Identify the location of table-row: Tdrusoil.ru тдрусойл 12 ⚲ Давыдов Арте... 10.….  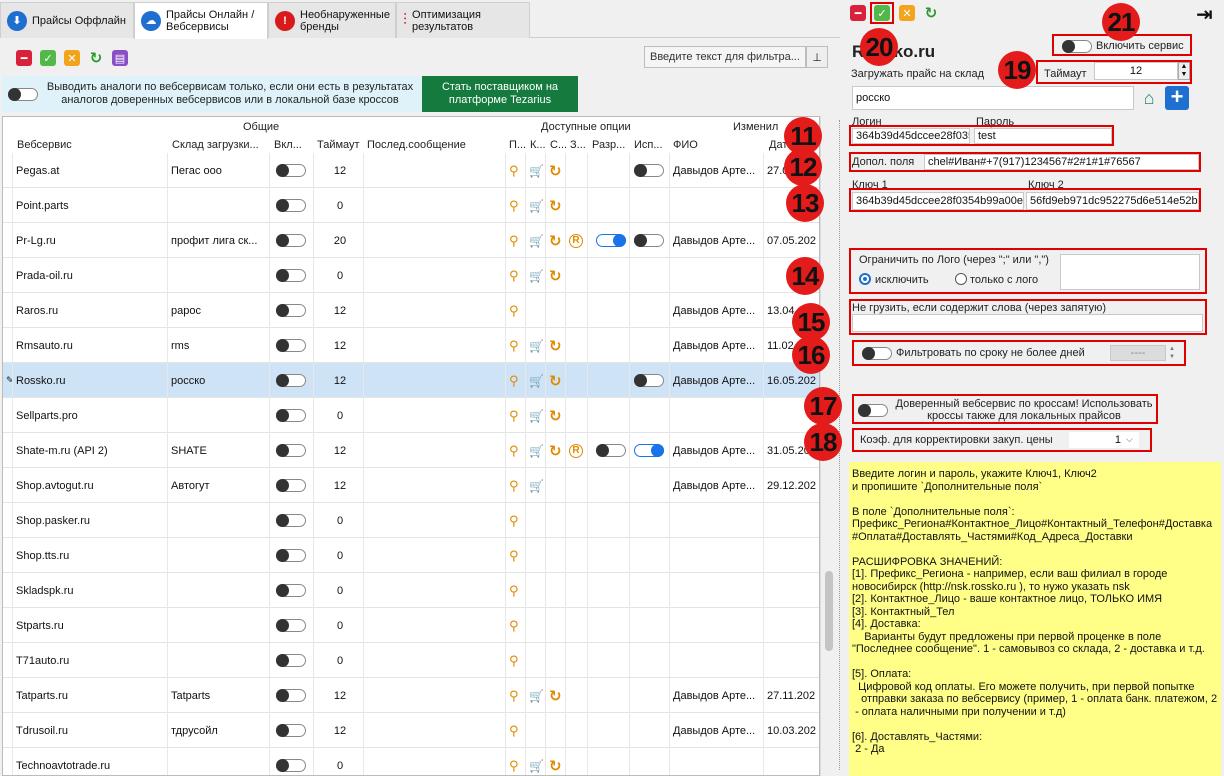
(411, 730).